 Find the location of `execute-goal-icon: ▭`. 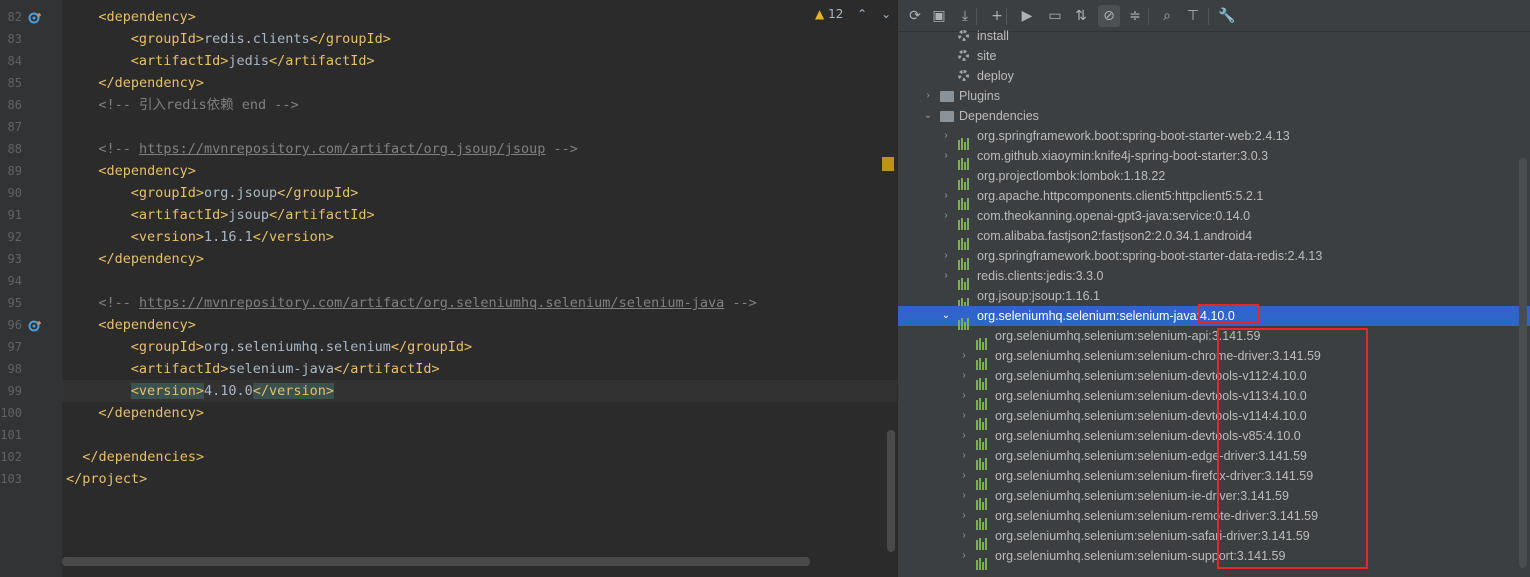

execute-goal-icon: ▭ is located at coordinates (1055, 16).